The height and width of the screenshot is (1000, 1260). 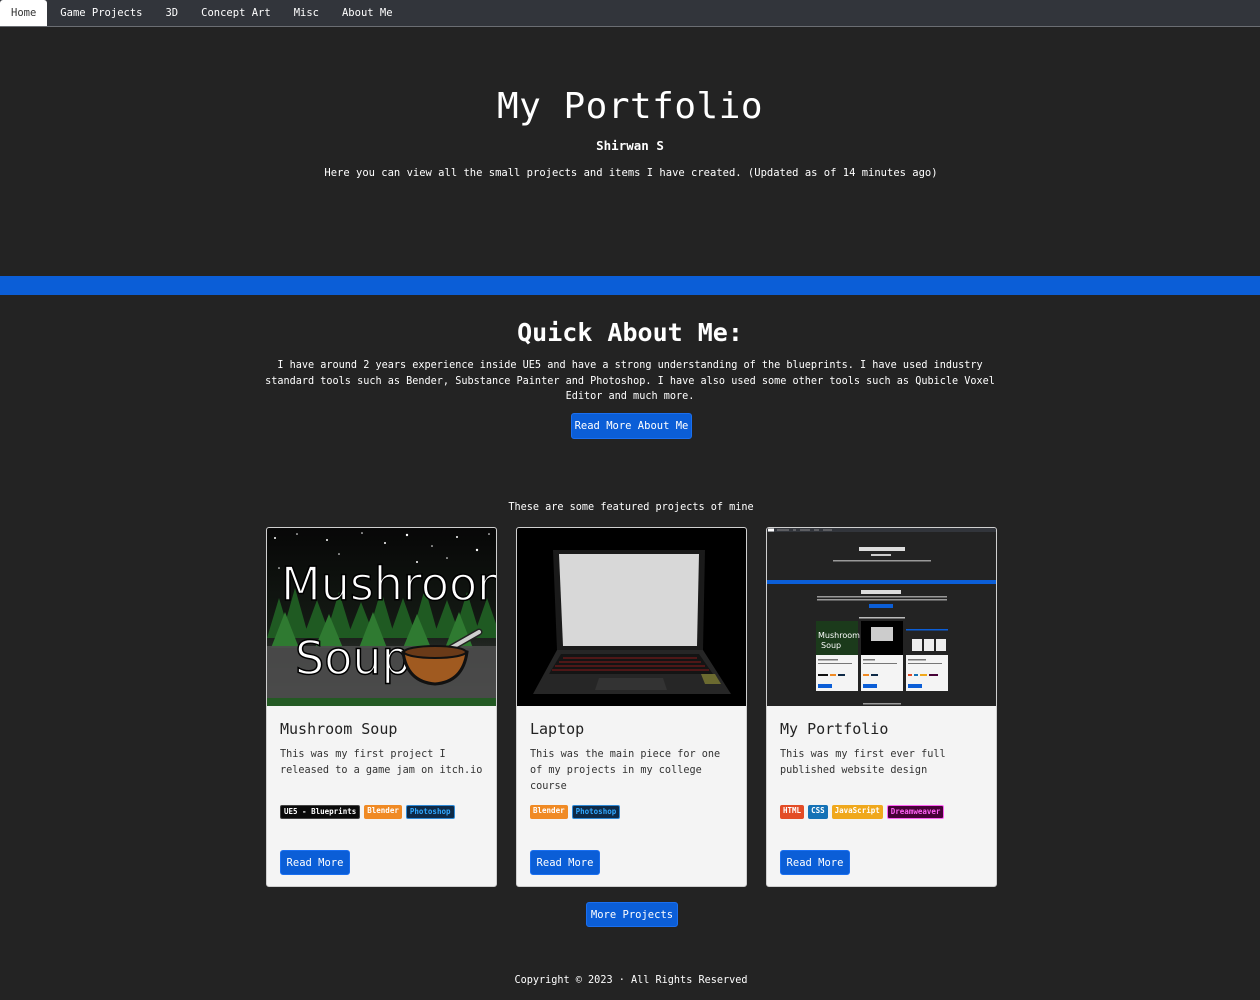 What do you see at coordinates (839, 635) in the screenshot?
I see `svg-text: Mushroom` at bounding box center [839, 635].